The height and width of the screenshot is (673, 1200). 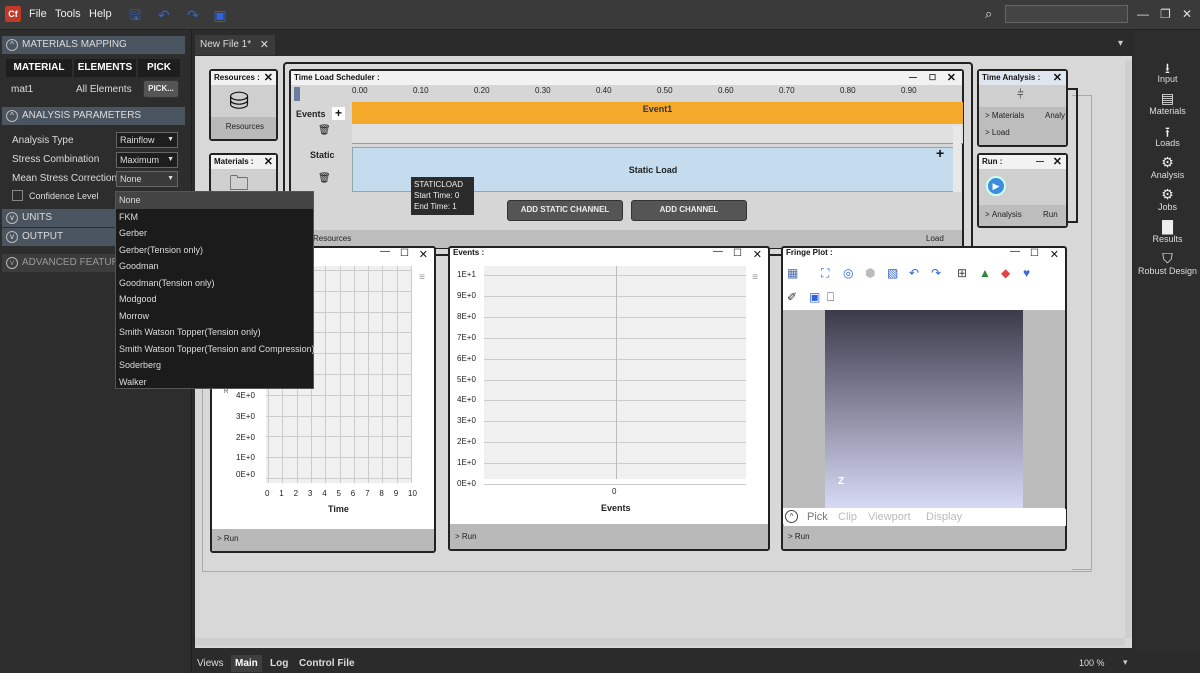 What do you see at coordinates (1167, 231) in the screenshot?
I see `nav-results: ▇ Results` at bounding box center [1167, 231].